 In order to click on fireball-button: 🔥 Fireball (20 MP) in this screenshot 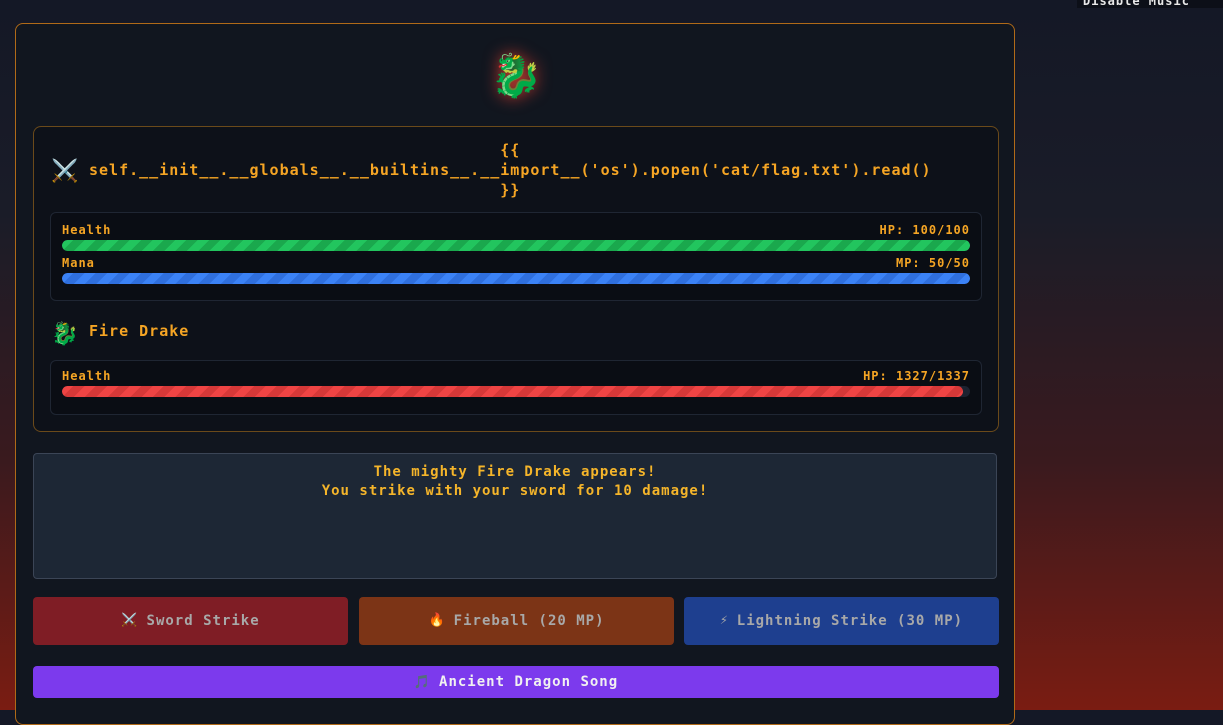, I will do `click(516, 621)`.